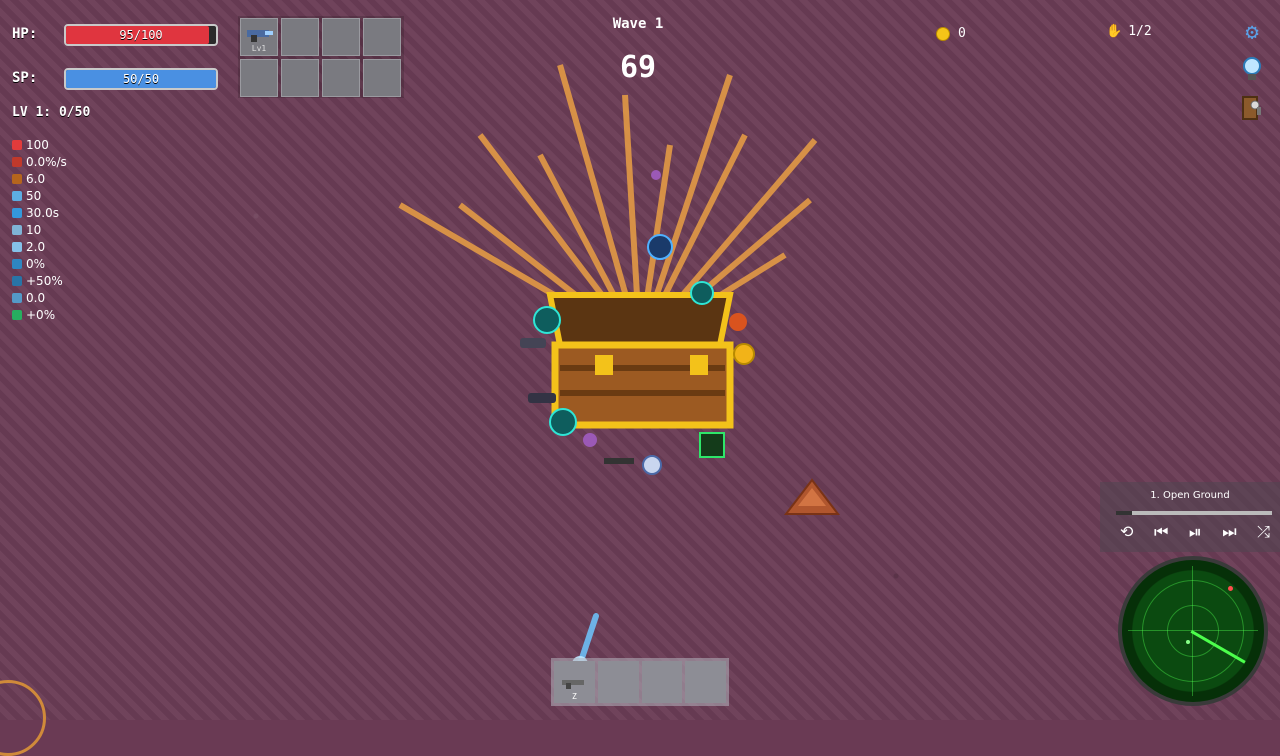 This screenshot has width=1280, height=756. What do you see at coordinates (36, 297) in the screenshot?
I see `stat-value: 0.0` at bounding box center [36, 297].